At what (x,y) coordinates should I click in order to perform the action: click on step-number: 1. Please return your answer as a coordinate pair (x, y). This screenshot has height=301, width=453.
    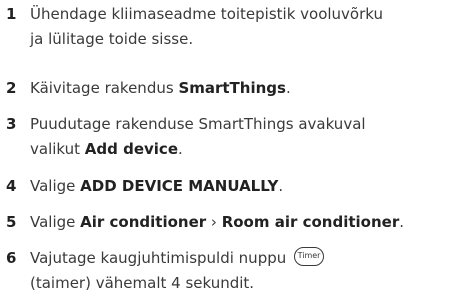
    Looking at the image, I should click on (11, 14).